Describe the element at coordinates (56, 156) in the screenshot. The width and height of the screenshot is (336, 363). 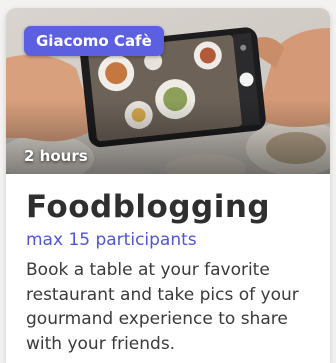
I see `duration-label: 2 hours` at that location.